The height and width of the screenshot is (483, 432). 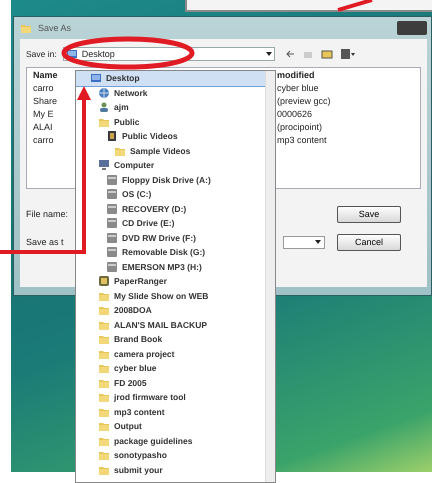 I want to click on folder-option: Public Videos, so click(x=170, y=136).